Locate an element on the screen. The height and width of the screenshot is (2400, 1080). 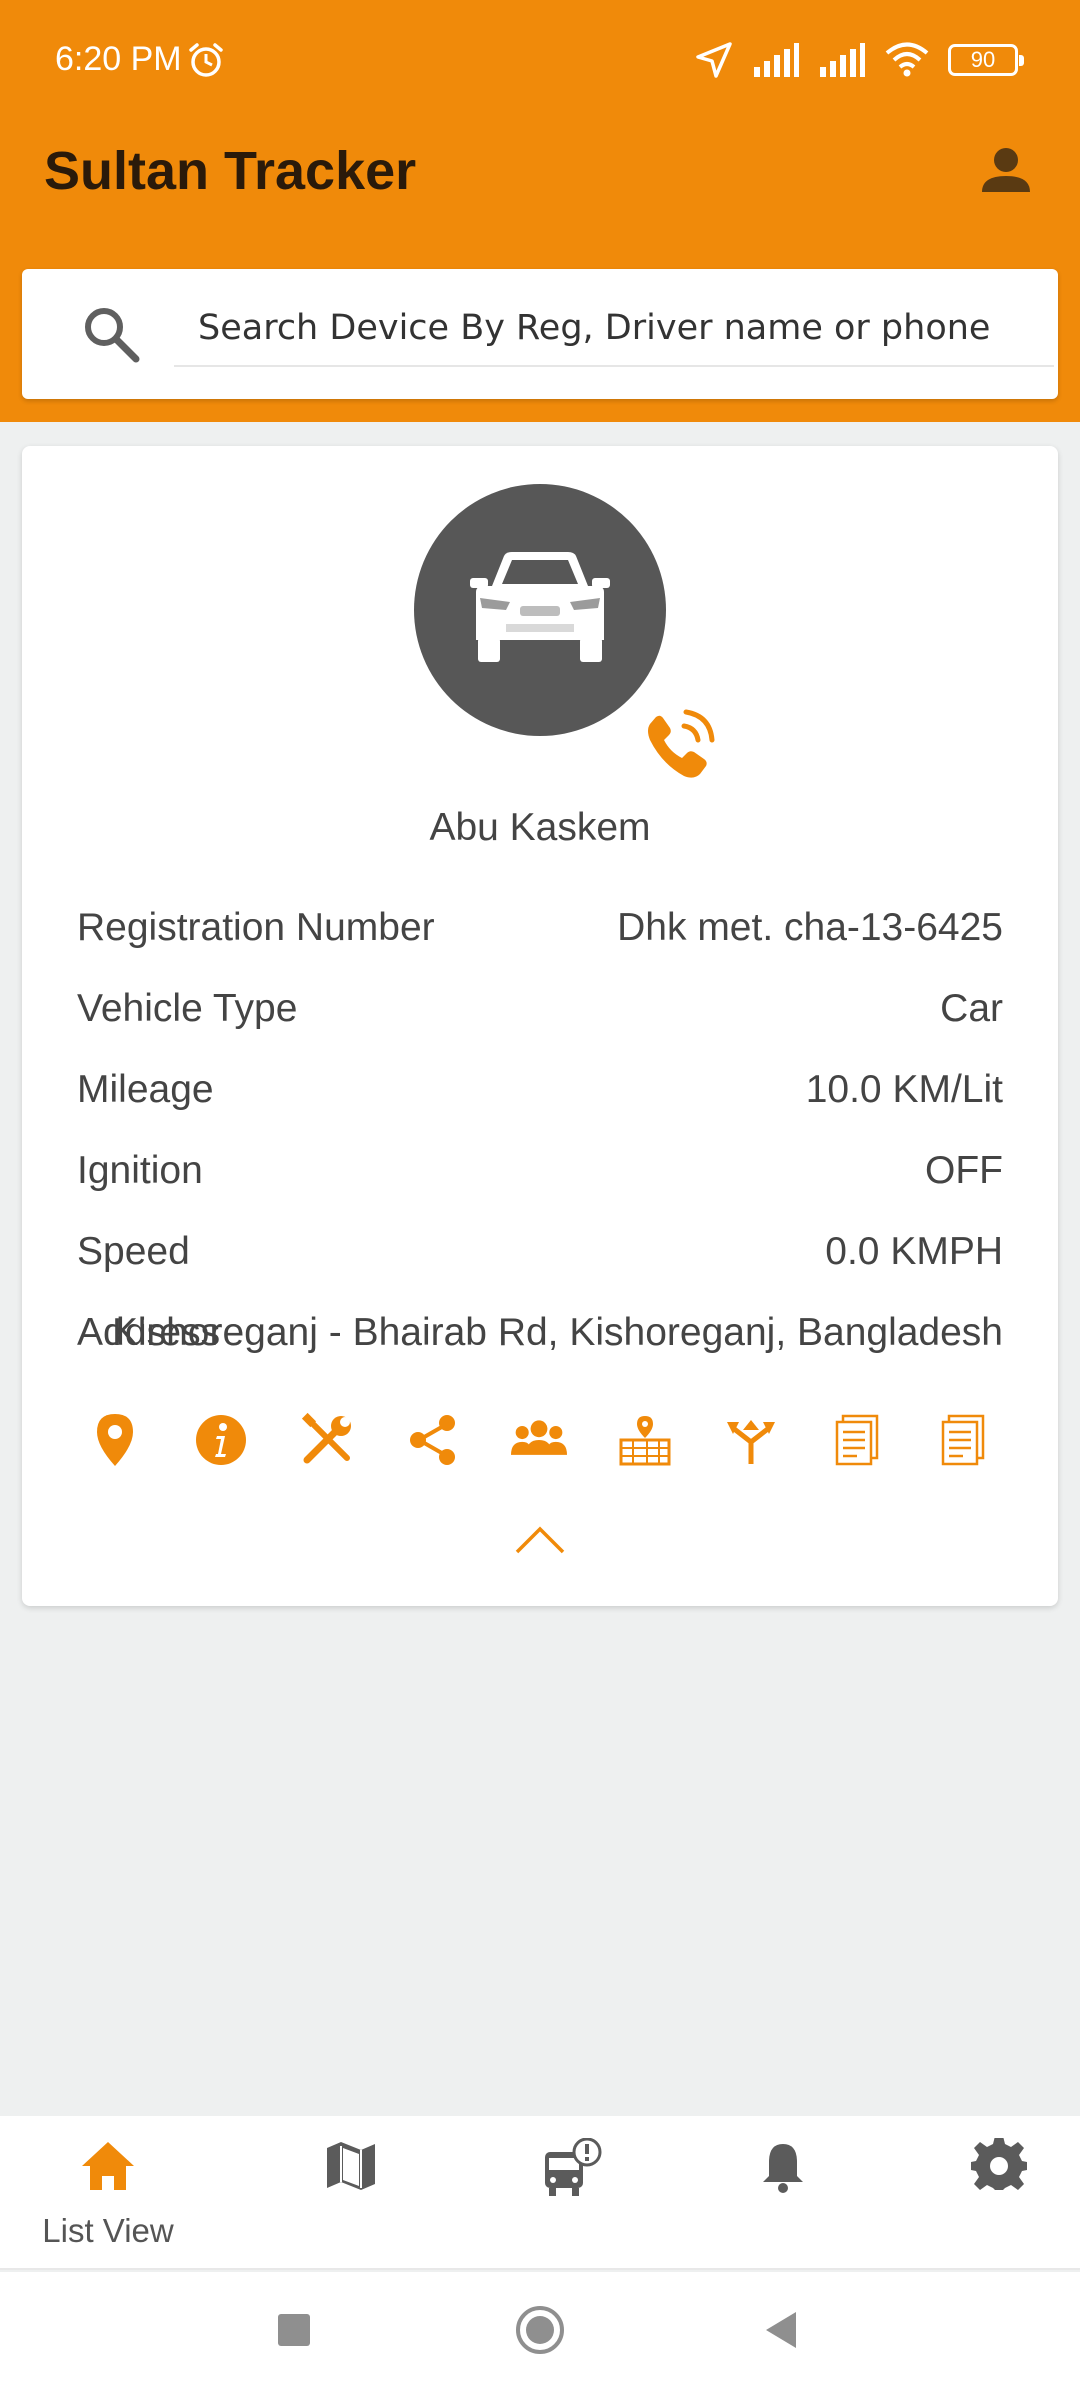
recents-square-icon is located at coordinates (294, 2330).